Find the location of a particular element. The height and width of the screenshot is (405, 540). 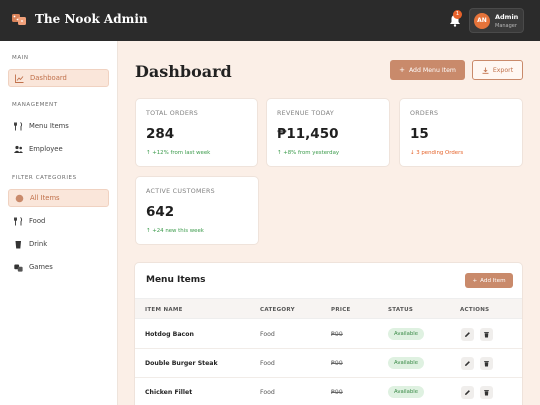

sidebar-item-menu-items: Menu Items is located at coordinates (58, 126).